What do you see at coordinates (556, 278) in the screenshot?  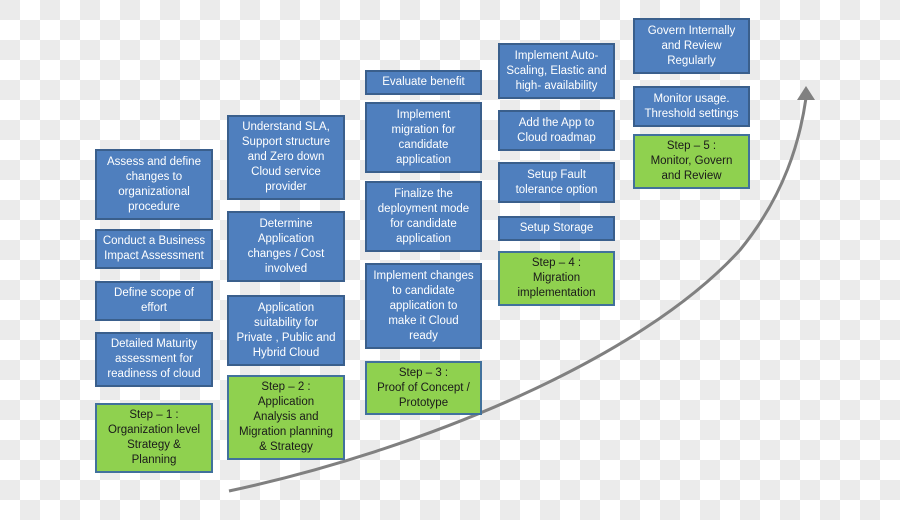 I see `step-4-box: Step – 4 : Migration implementation` at bounding box center [556, 278].